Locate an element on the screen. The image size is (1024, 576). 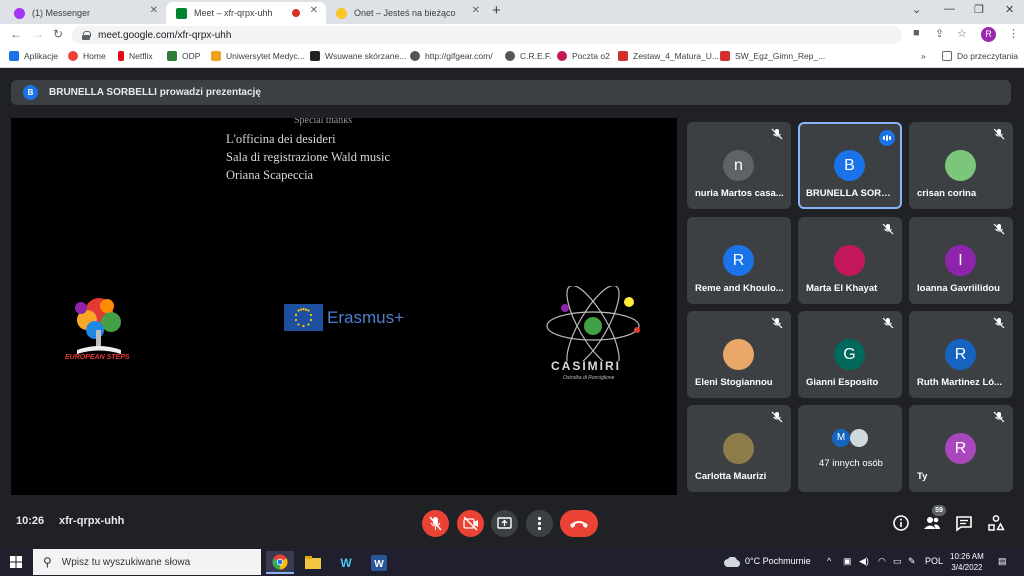
credits-heading: Special thanks is located at coordinates (323, 122).